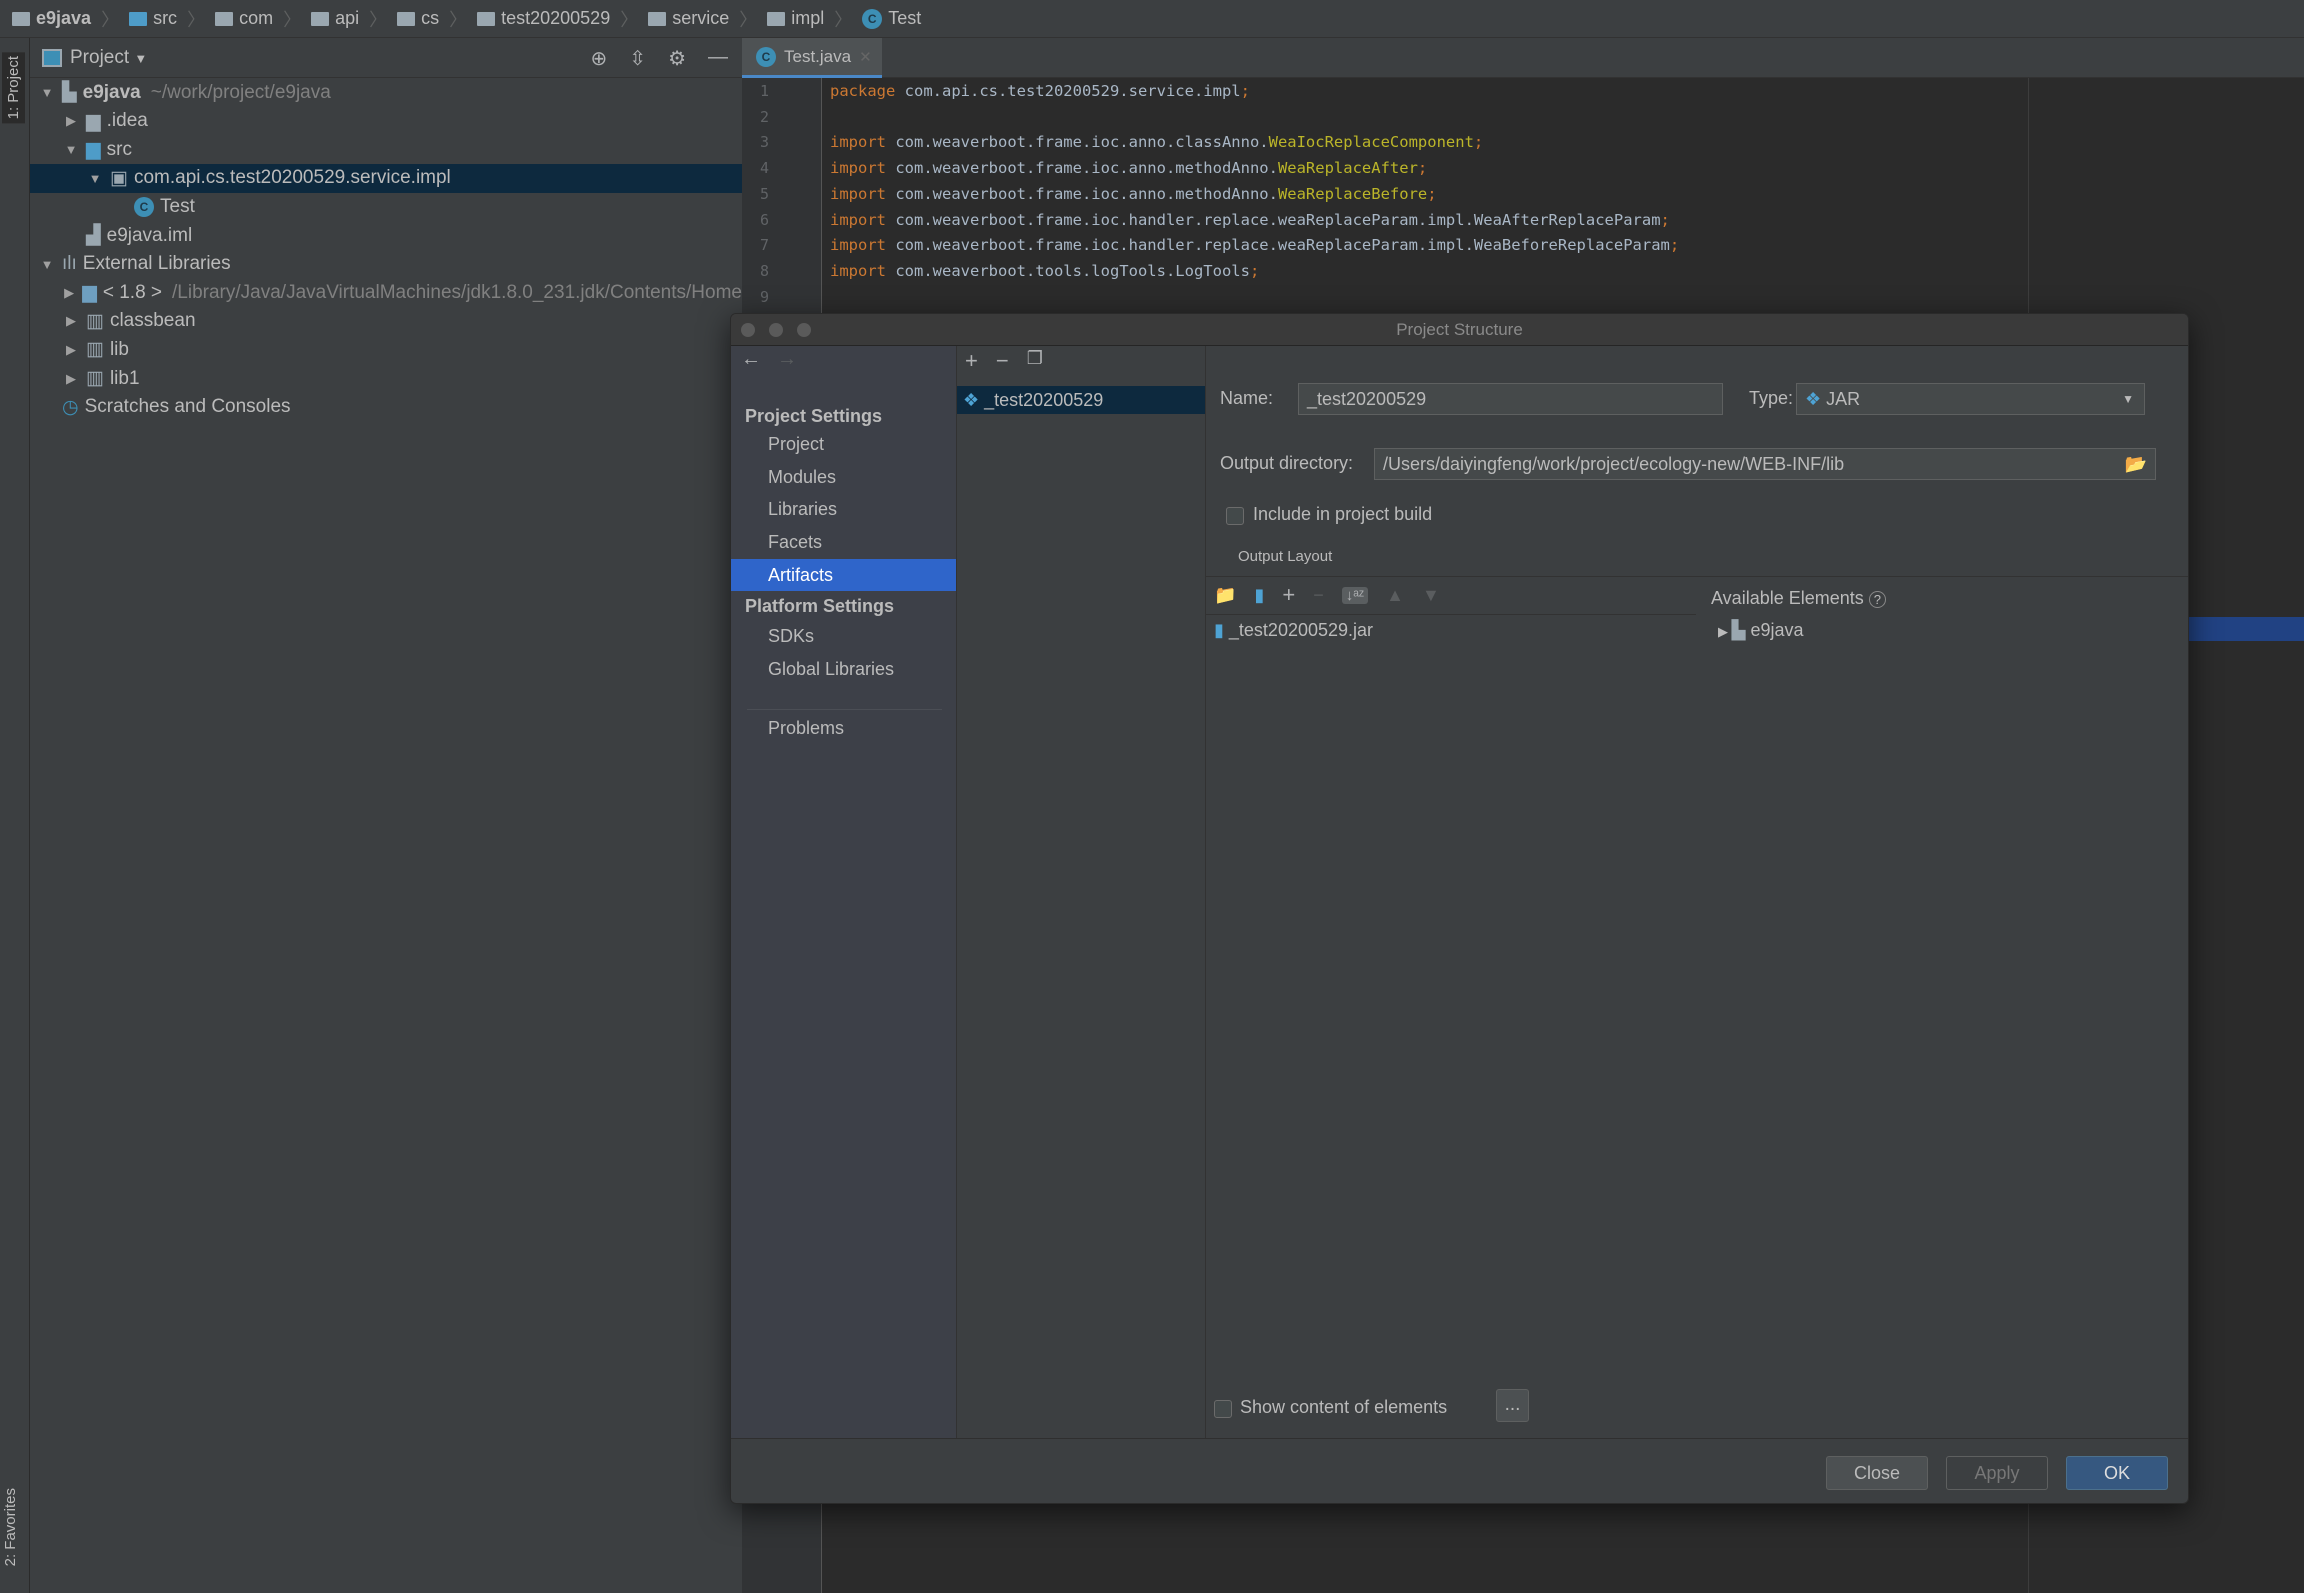 This screenshot has height=1593, width=2304. What do you see at coordinates (599, 58) in the screenshot?
I see `locate-icon: ⊕` at bounding box center [599, 58].